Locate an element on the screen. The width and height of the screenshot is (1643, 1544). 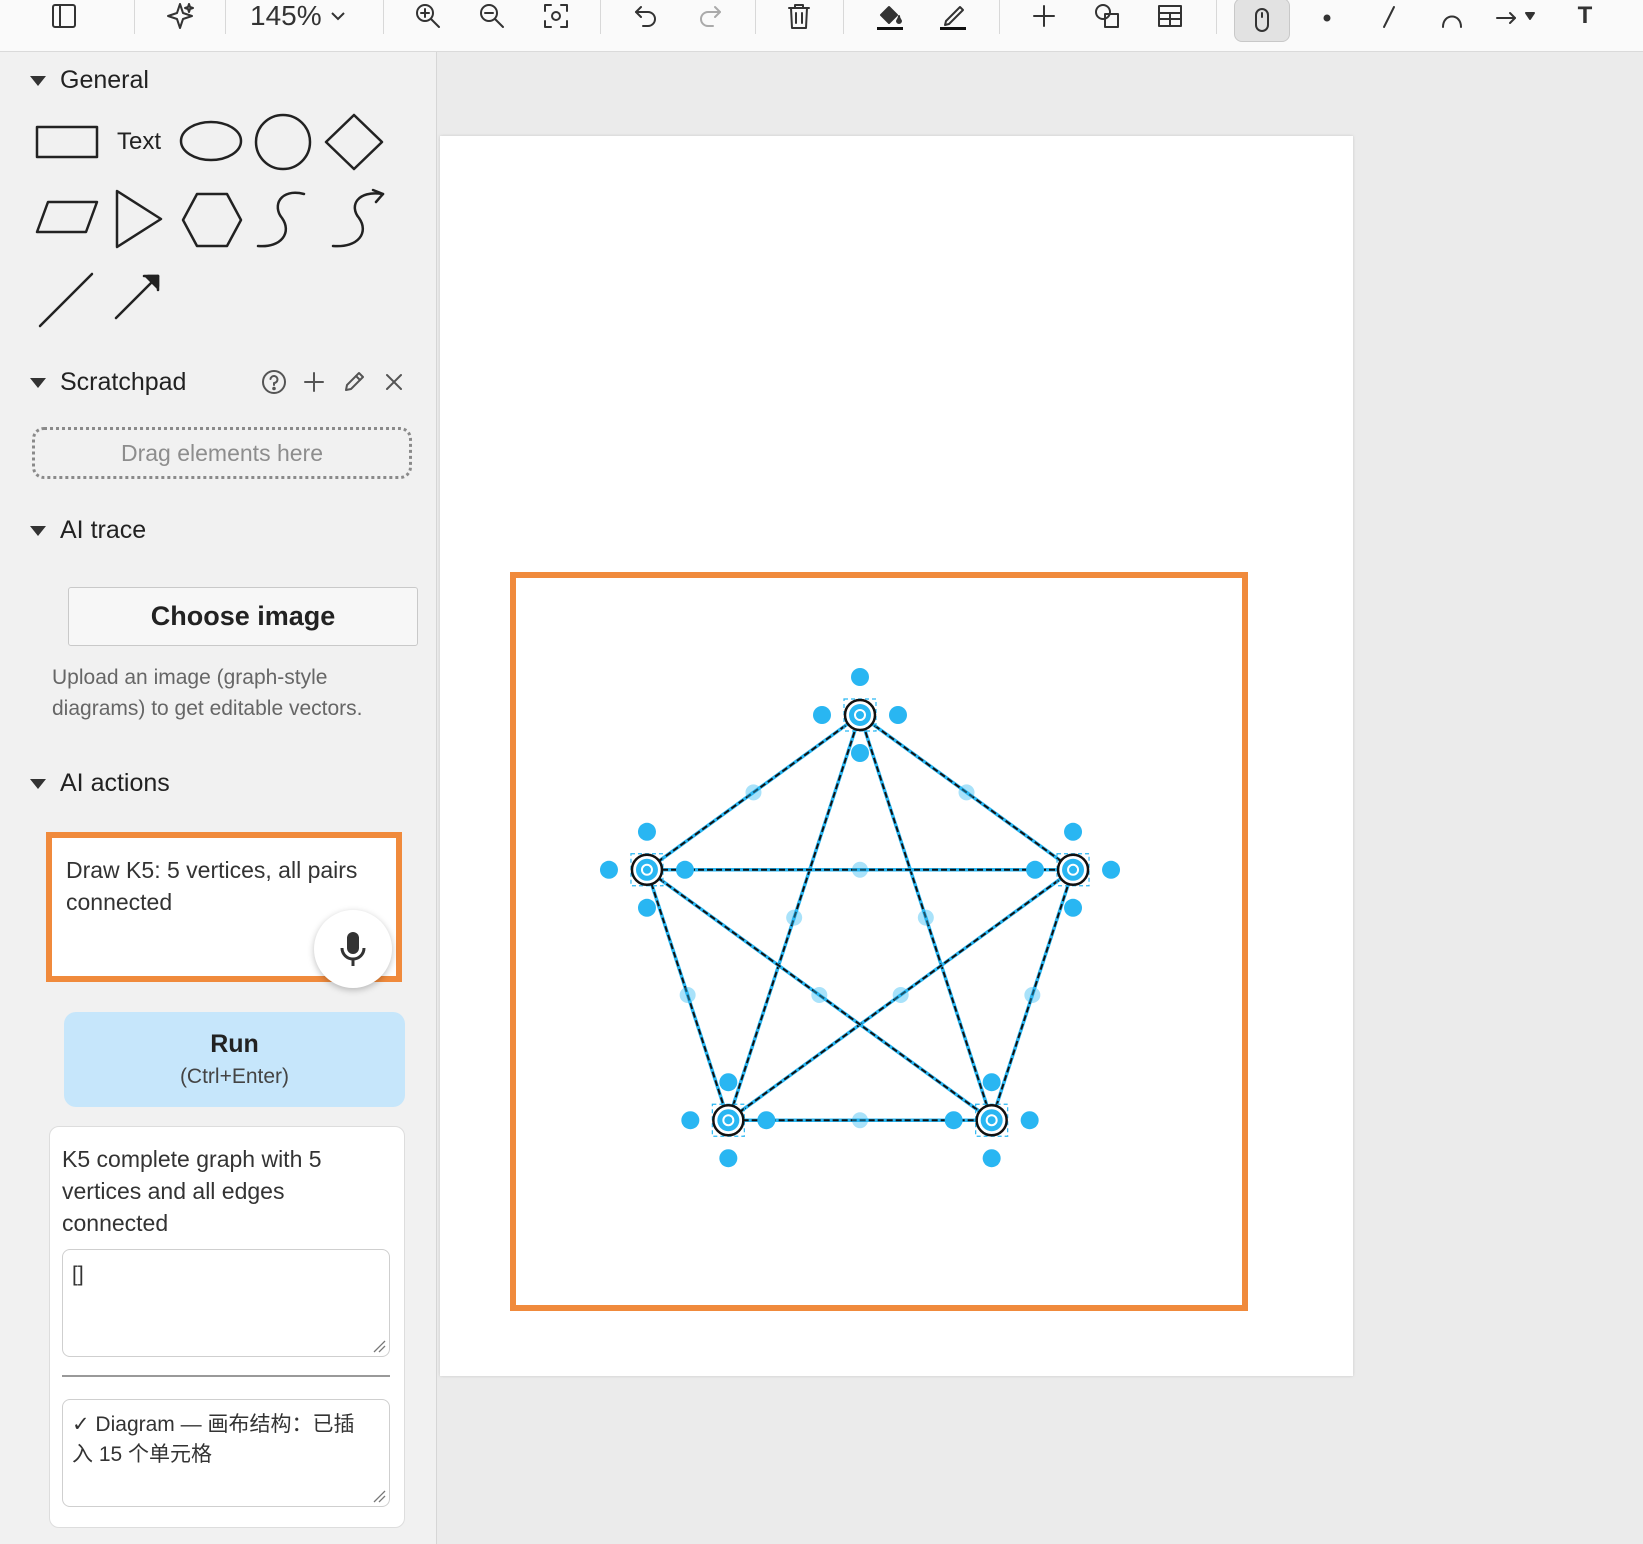
graph-vertices is located at coordinates (860, 917).